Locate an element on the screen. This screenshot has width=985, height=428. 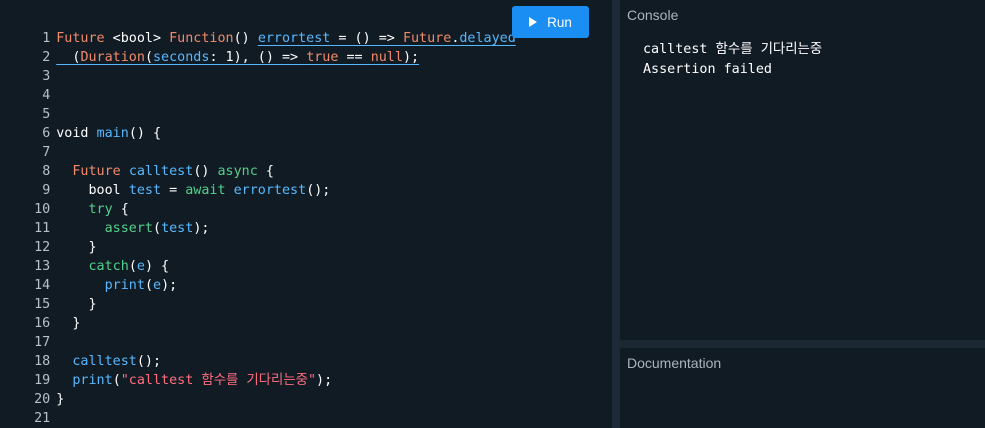
code-line: 20} is located at coordinates (32, 389).